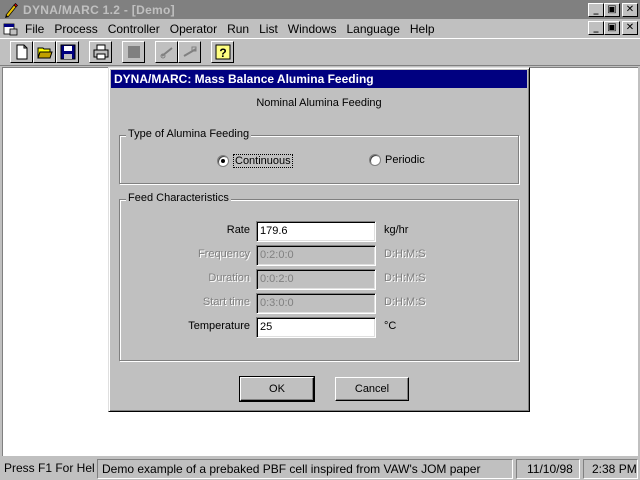 The width and height of the screenshot is (640, 480). What do you see at coordinates (312, 29) in the screenshot?
I see `menu-windows: Windows` at bounding box center [312, 29].